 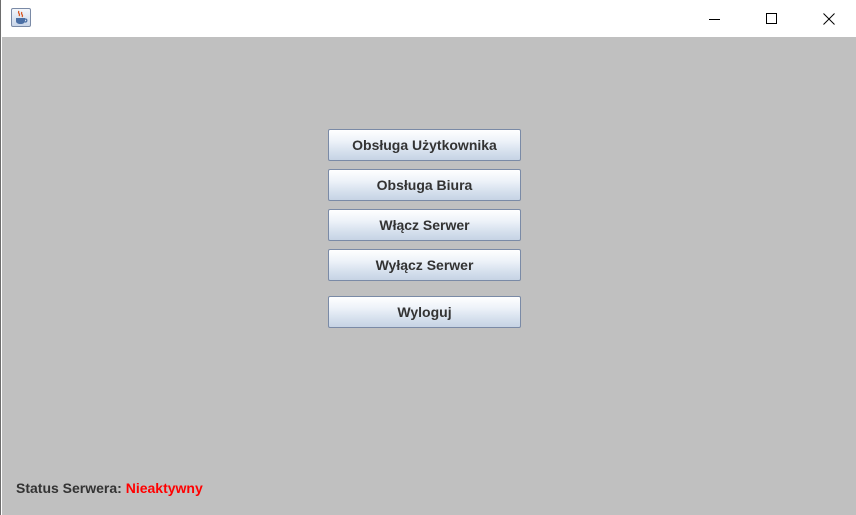 I want to click on server-status: Status Serwera: Nieaktywny, so click(x=109, y=488).